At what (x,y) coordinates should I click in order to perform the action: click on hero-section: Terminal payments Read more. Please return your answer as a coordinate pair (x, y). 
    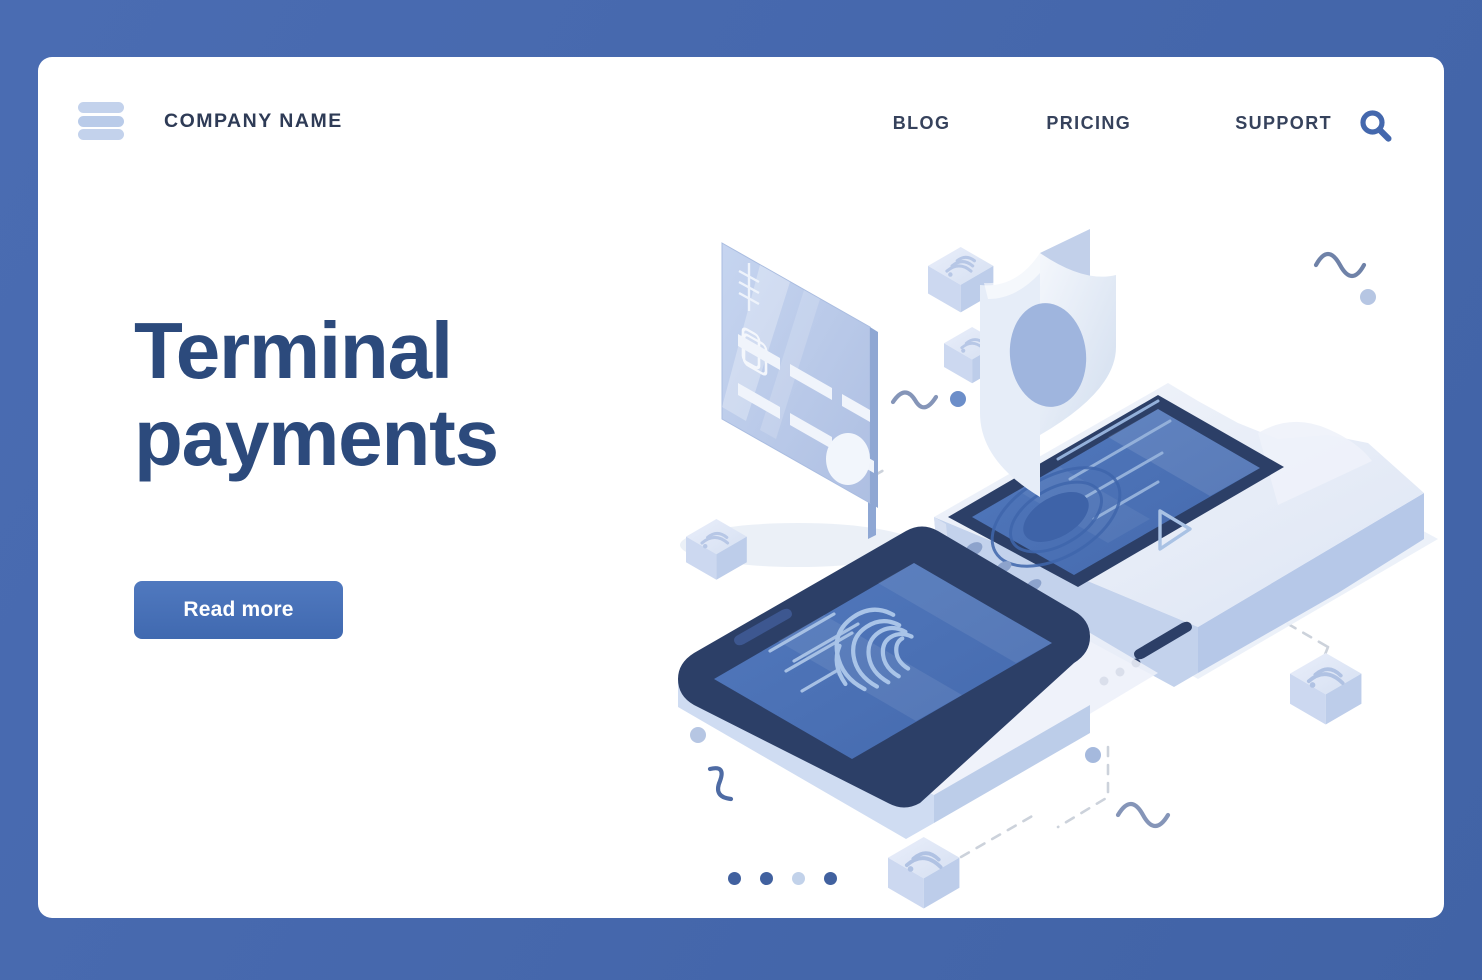
    Looking at the image, I should click on (394, 473).